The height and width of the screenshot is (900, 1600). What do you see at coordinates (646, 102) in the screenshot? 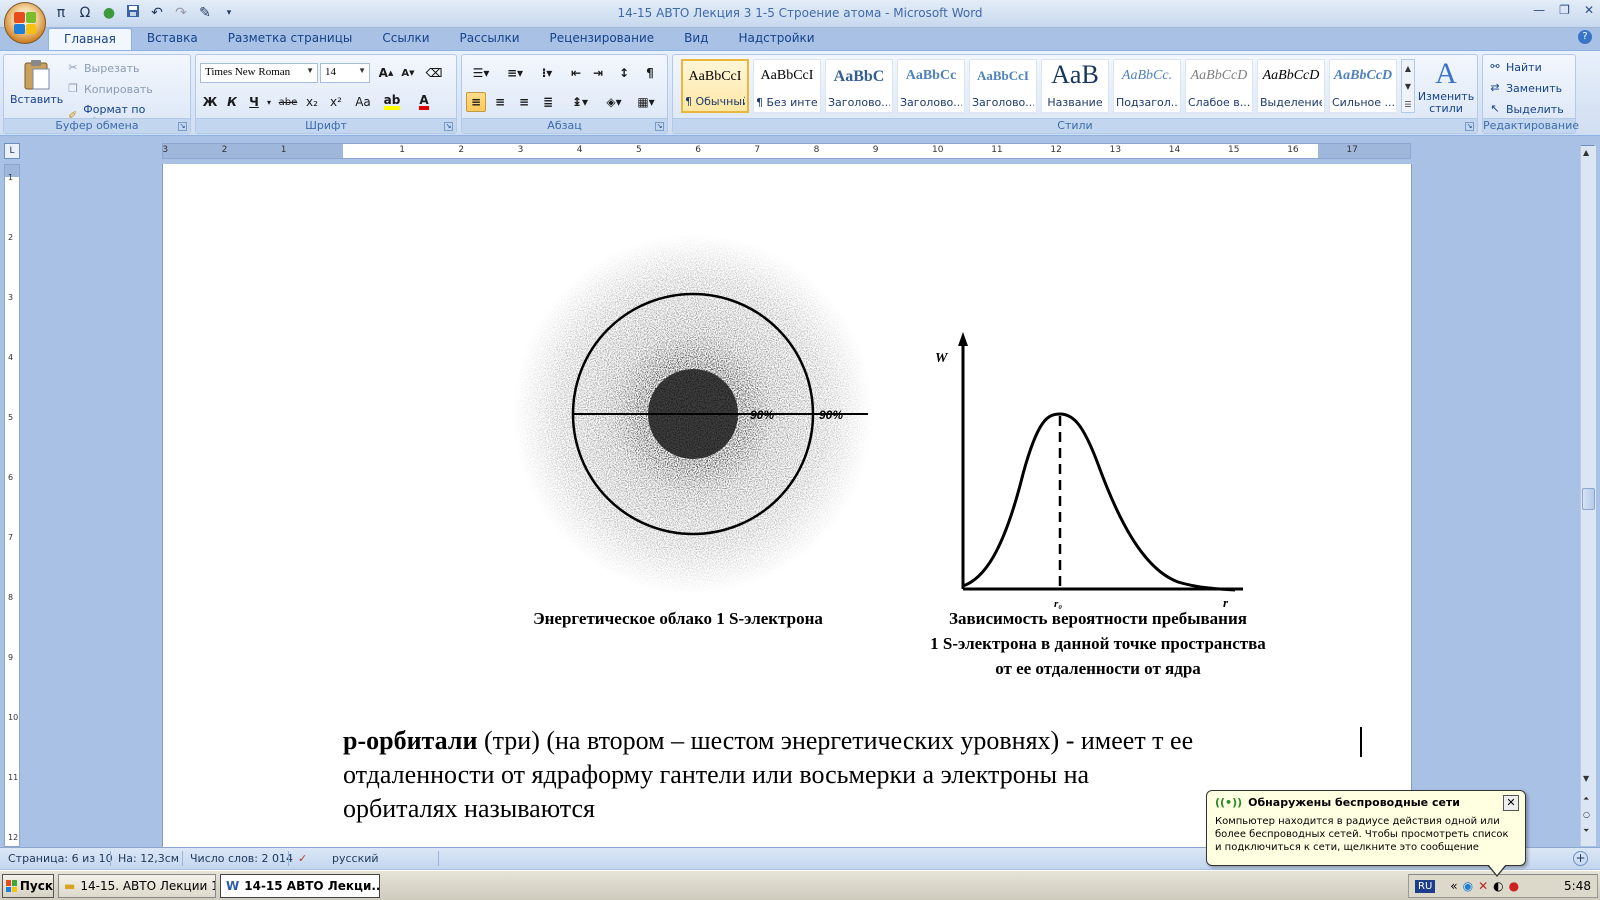
I see `borders-icon: ▦▾` at bounding box center [646, 102].